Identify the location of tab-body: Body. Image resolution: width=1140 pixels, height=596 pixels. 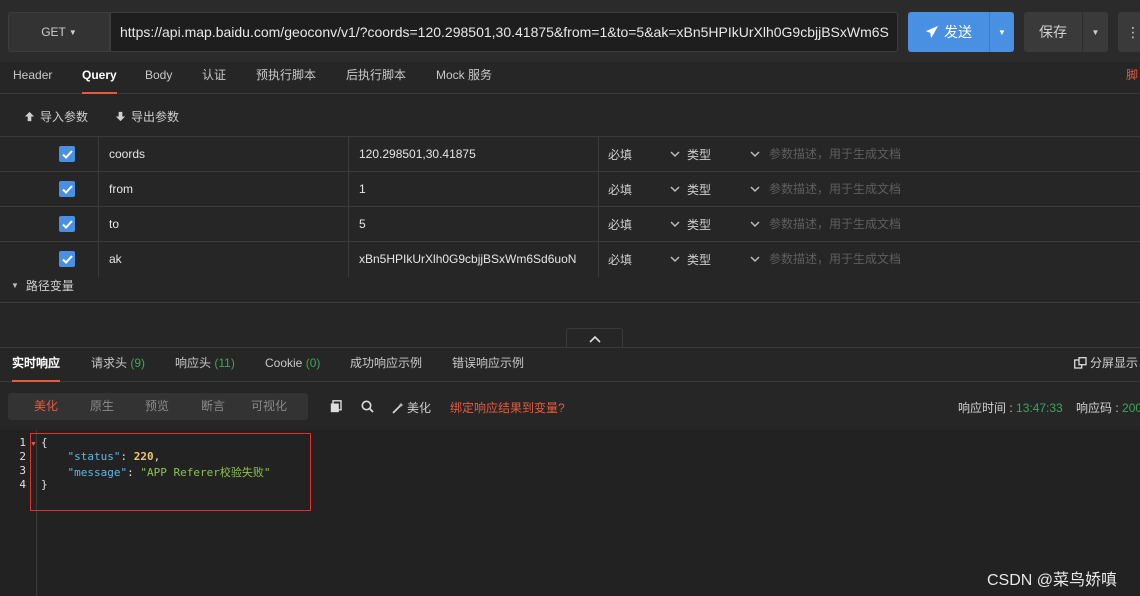
(158, 78).